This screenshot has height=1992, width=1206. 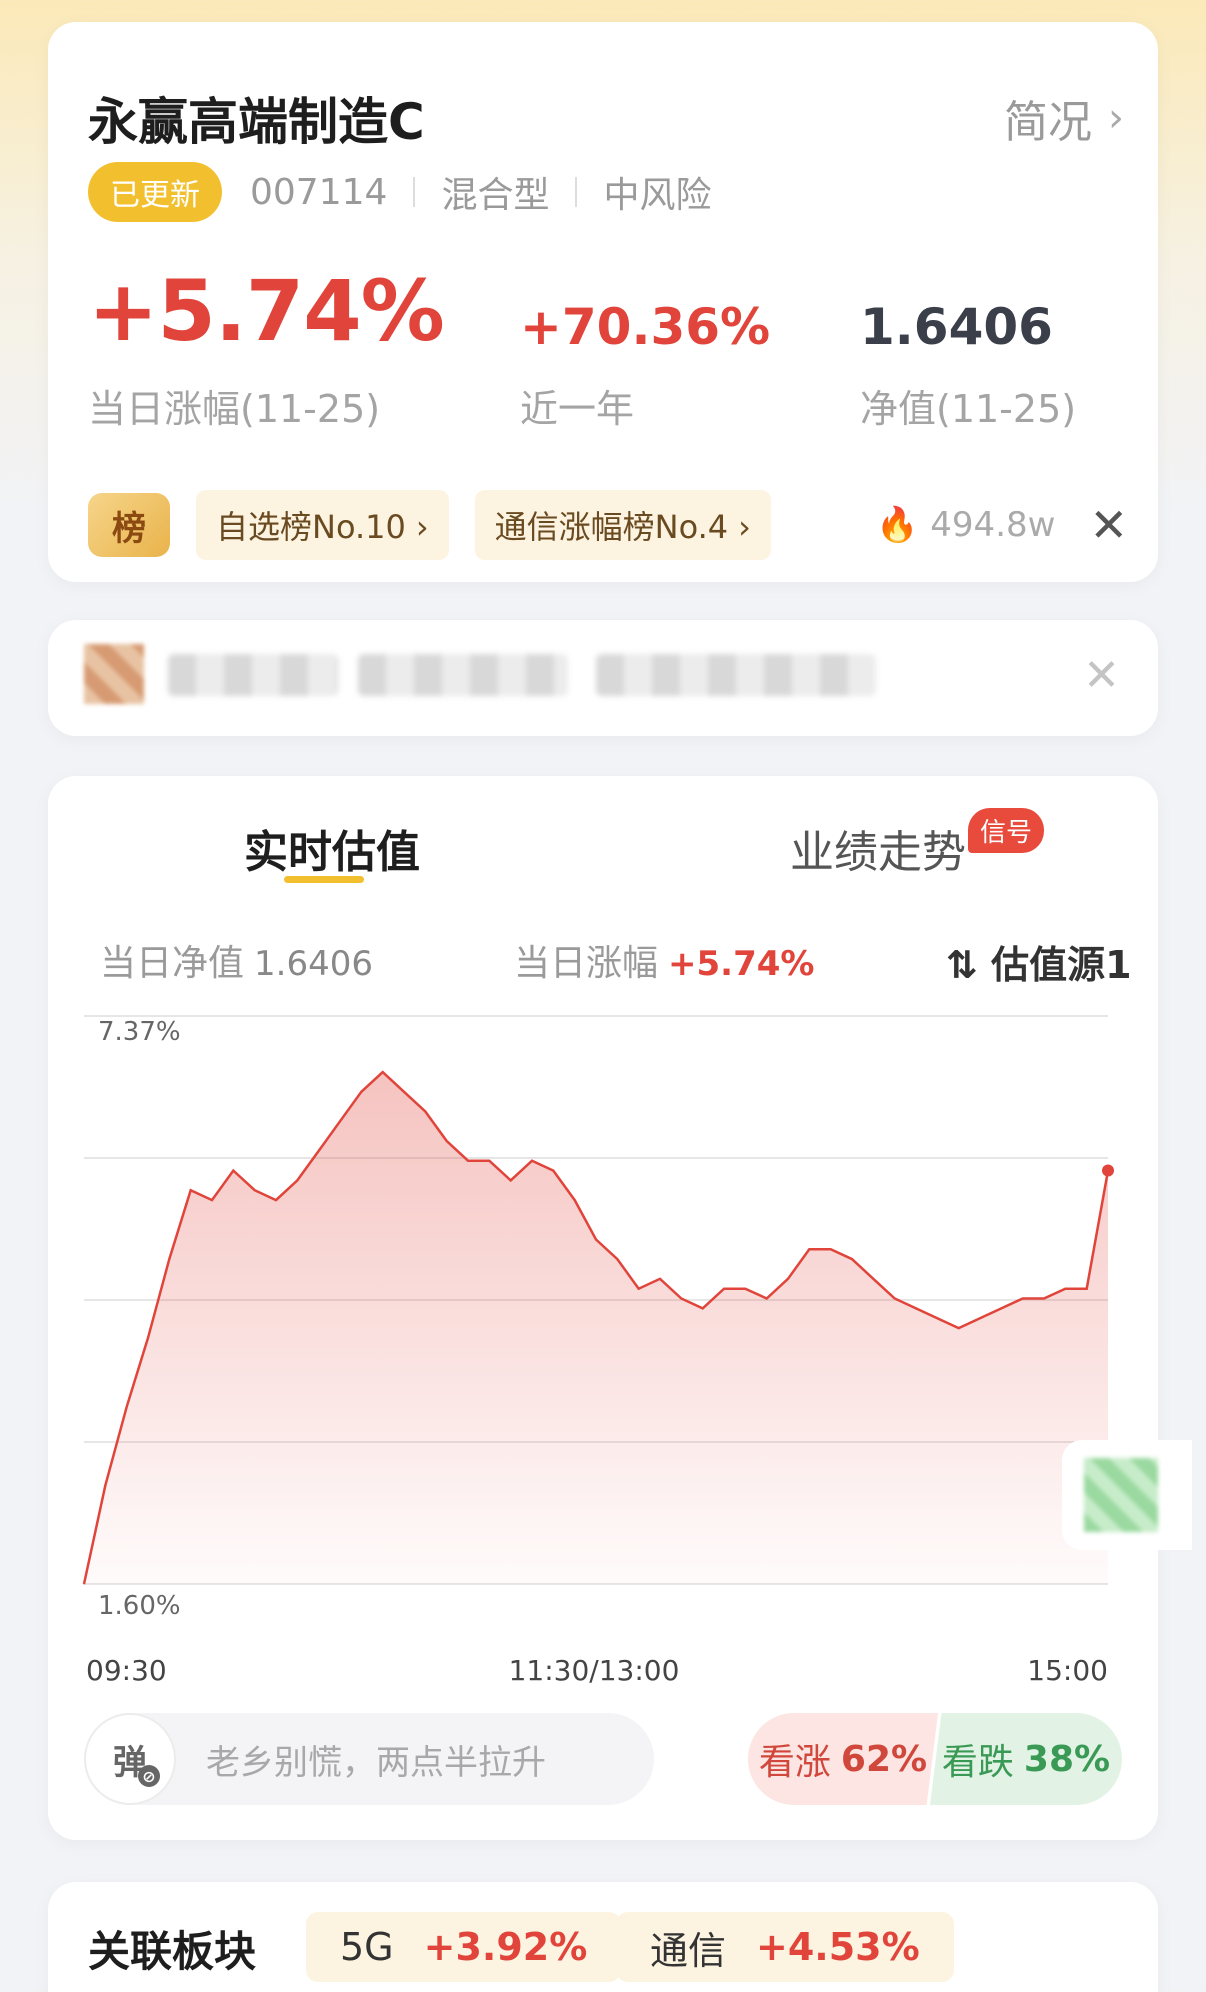 I want to click on blurred-banner: ✕, so click(x=603, y=678).